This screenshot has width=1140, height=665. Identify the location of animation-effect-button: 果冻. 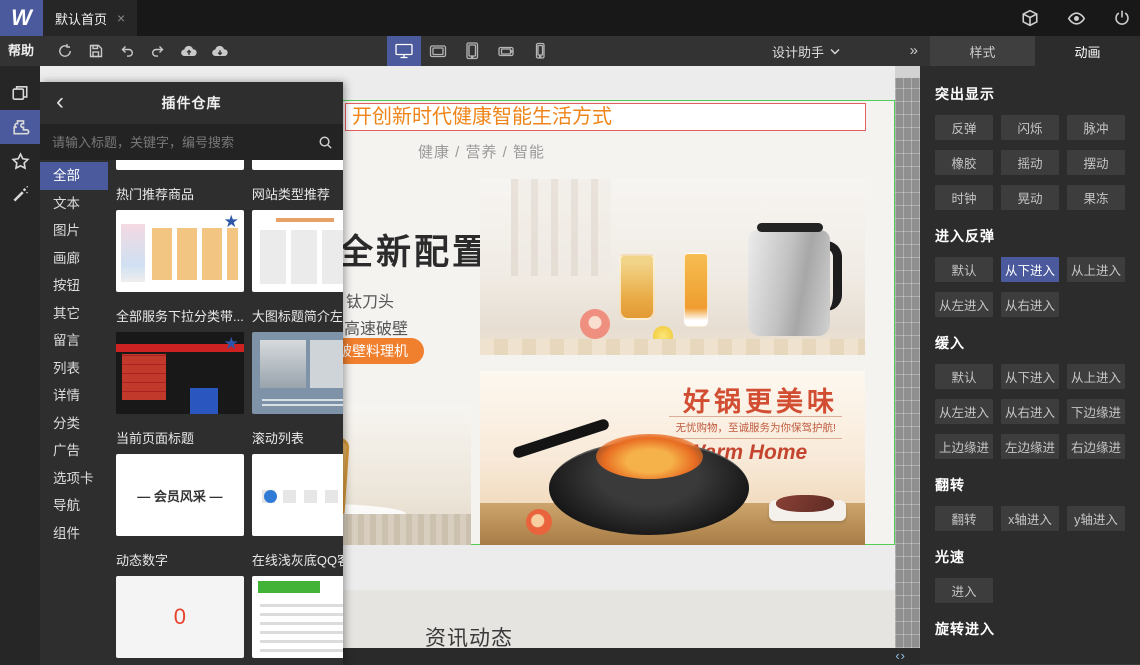
(1096, 197).